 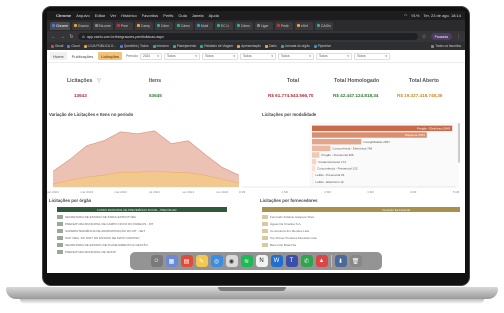 What do you see at coordinates (324, 25) in the screenshot?
I see `browser-tab: CAGIn` at bounding box center [324, 25].